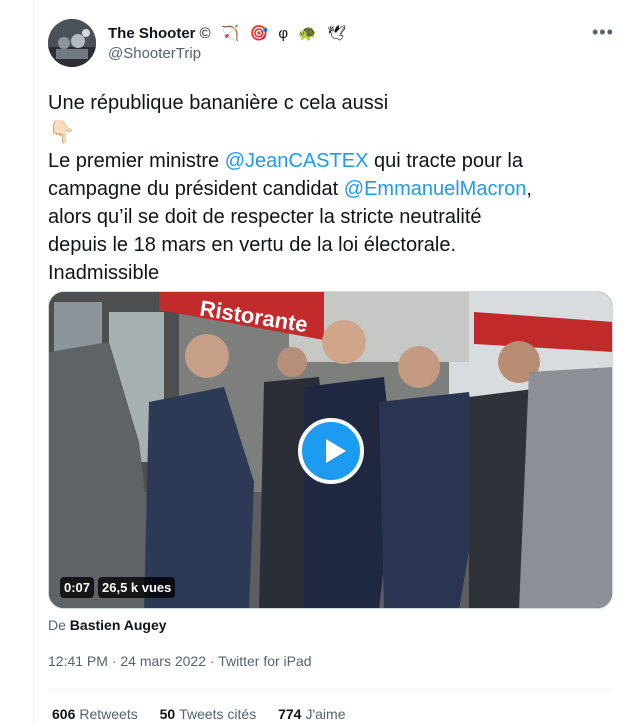 The height and width of the screenshot is (725, 627). Describe the element at coordinates (163, 661) in the screenshot. I see `tweet-date: 24 mars 2022` at that location.